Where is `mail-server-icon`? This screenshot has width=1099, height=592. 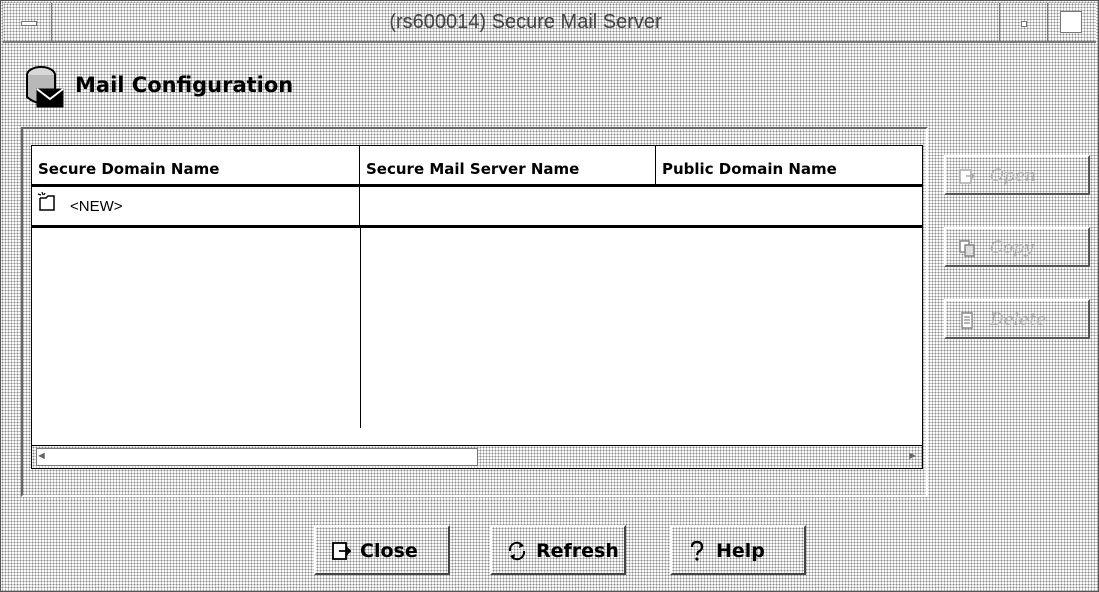 mail-server-icon is located at coordinates (45, 87).